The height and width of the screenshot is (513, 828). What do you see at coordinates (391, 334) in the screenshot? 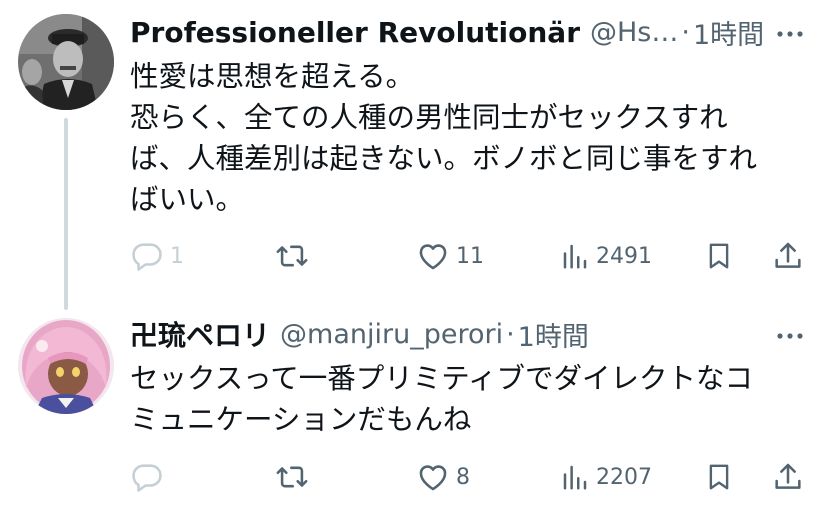
I see `user-handle: @manjiru_perori` at bounding box center [391, 334].